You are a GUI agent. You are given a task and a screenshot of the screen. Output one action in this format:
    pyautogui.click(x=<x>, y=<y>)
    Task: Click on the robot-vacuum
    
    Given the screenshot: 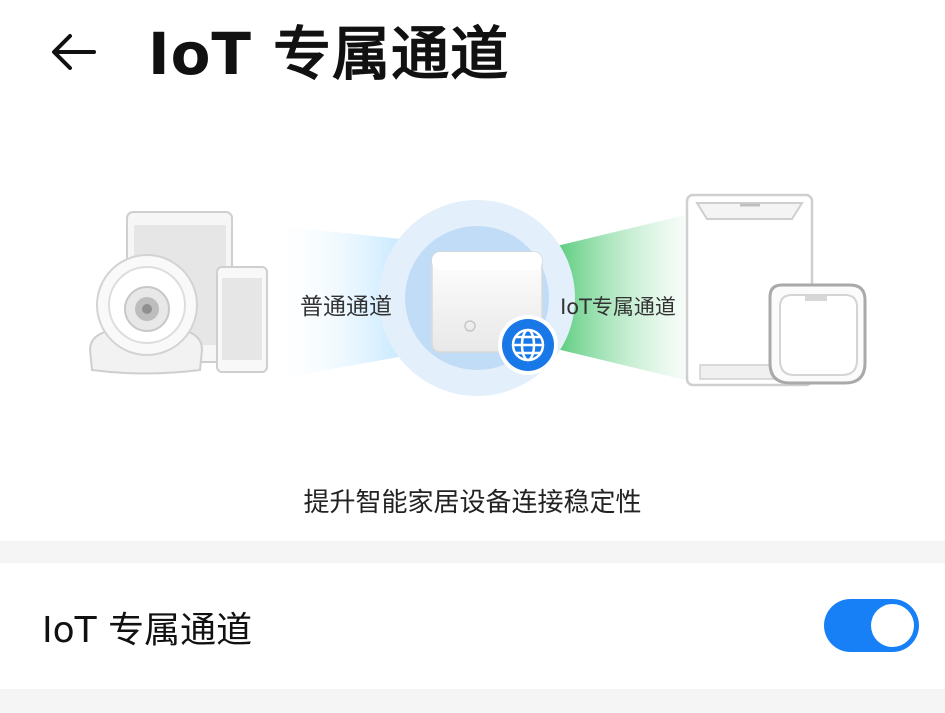 What is the action you would take?
    pyautogui.click(x=817, y=334)
    